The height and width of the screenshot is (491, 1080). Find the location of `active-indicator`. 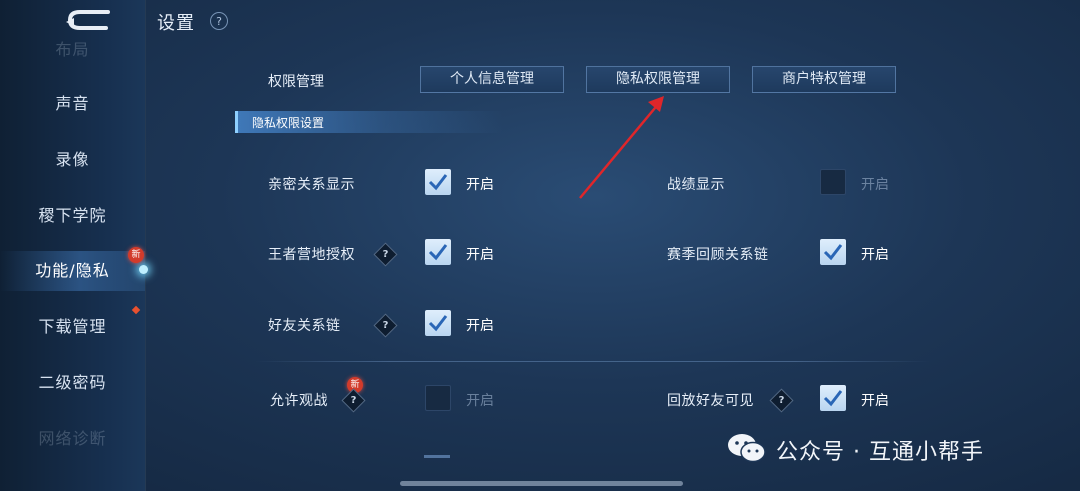

active-indicator is located at coordinates (143, 269).